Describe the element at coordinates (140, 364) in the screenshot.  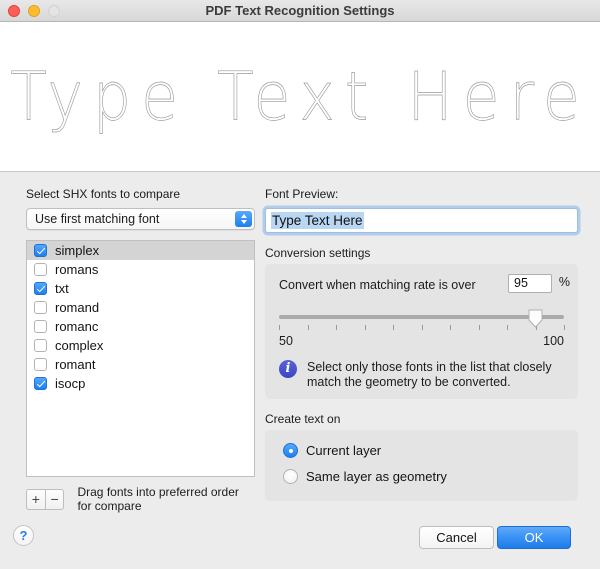
I see `list-item: romant` at that location.